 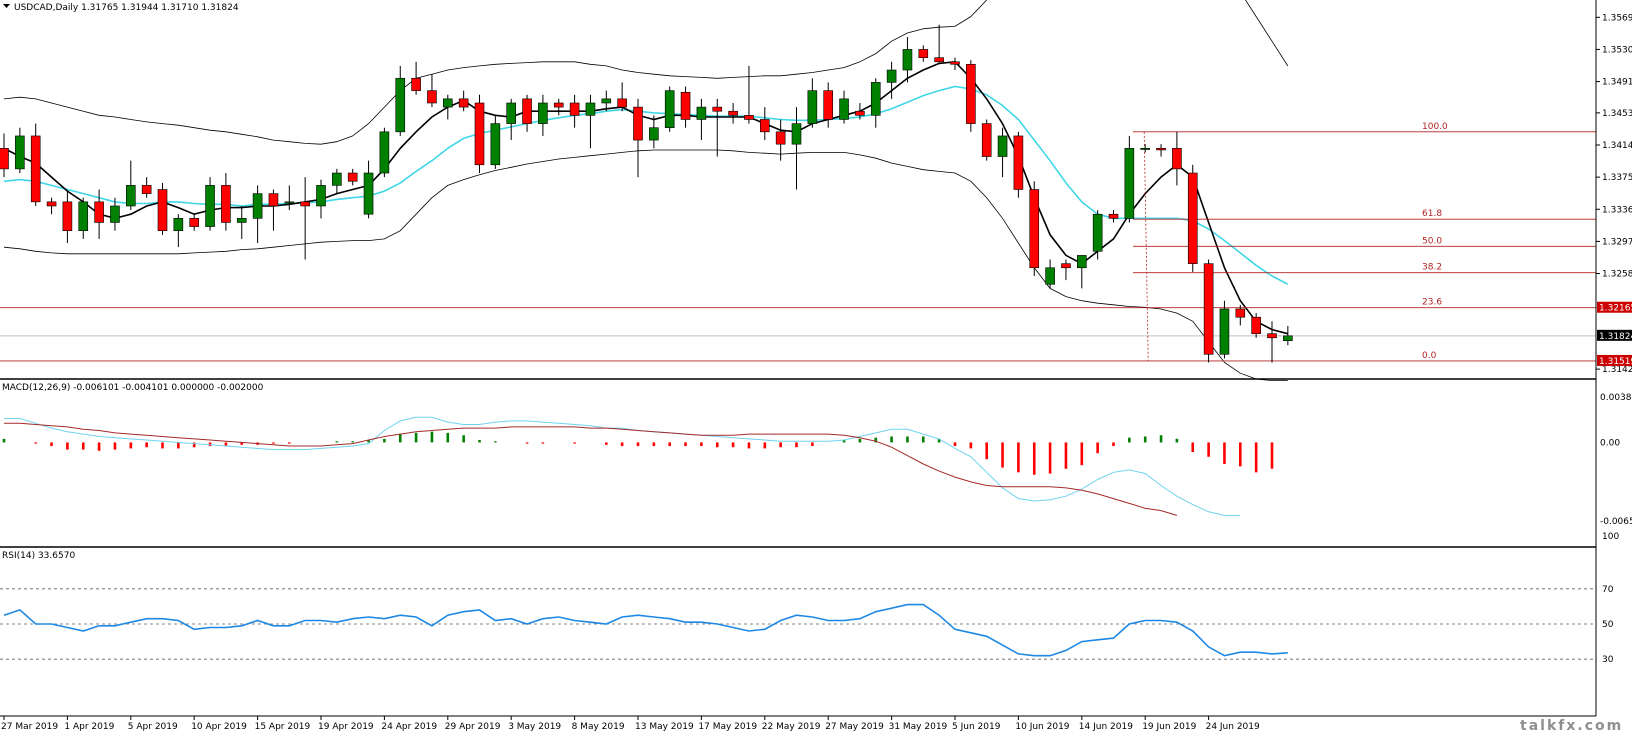 What do you see at coordinates (534, 727) in the screenshot?
I see `time-tick-label: 3 May 2019` at bounding box center [534, 727].